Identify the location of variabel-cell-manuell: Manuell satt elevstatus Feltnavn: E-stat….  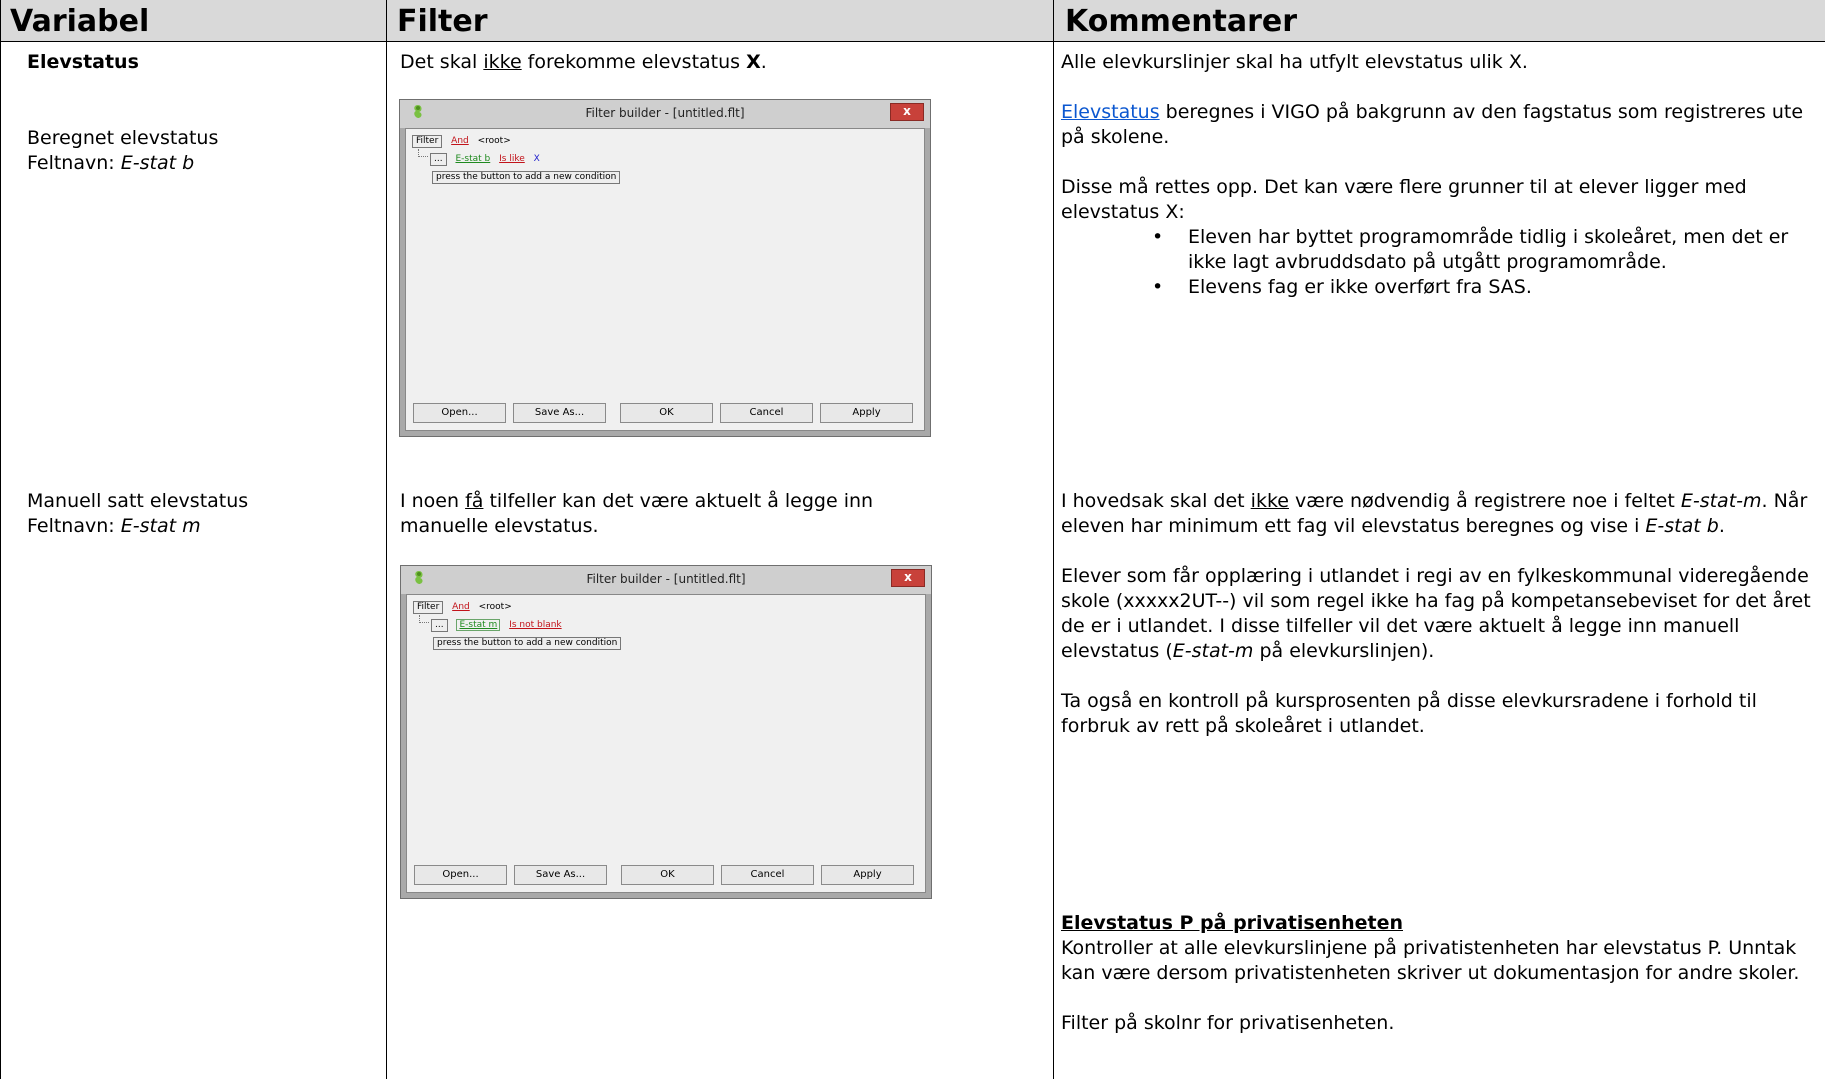
(202, 514).